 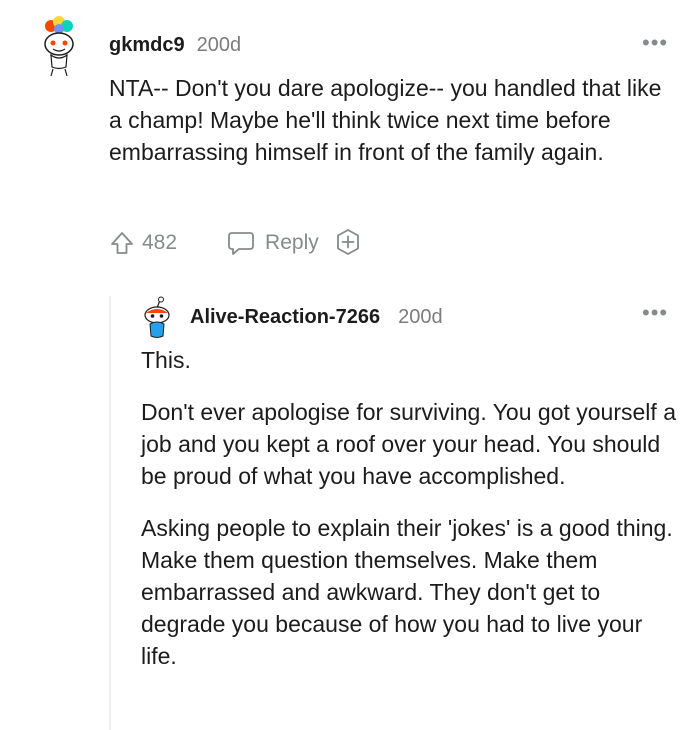 What do you see at coordinates (147, 45) in the screenshot?
I see `username: gkmdc9` at bounding box center [147, 45].